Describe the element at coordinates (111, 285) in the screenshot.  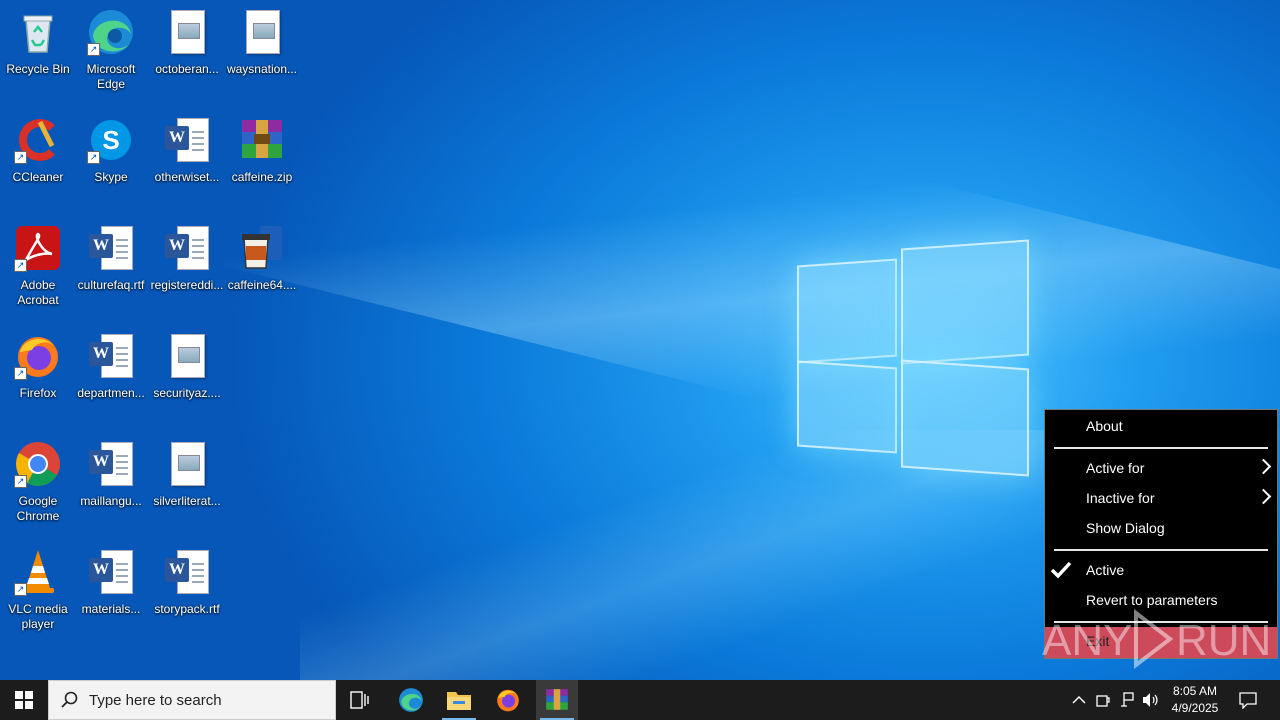
I see `icon-label: culturefaq.rtf` at that location.